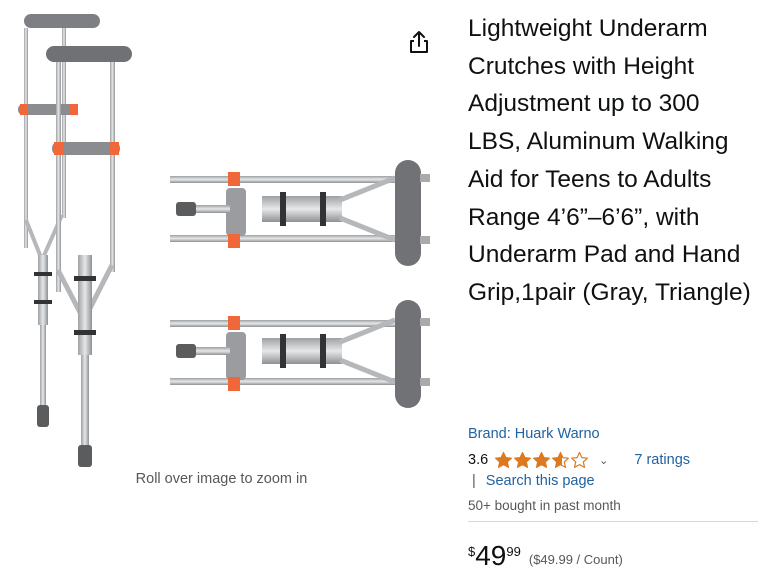 This screenshot has height=576, width=758. I want to click on bought-in-past-month: 50+ bought in past month, so click(544, 505).